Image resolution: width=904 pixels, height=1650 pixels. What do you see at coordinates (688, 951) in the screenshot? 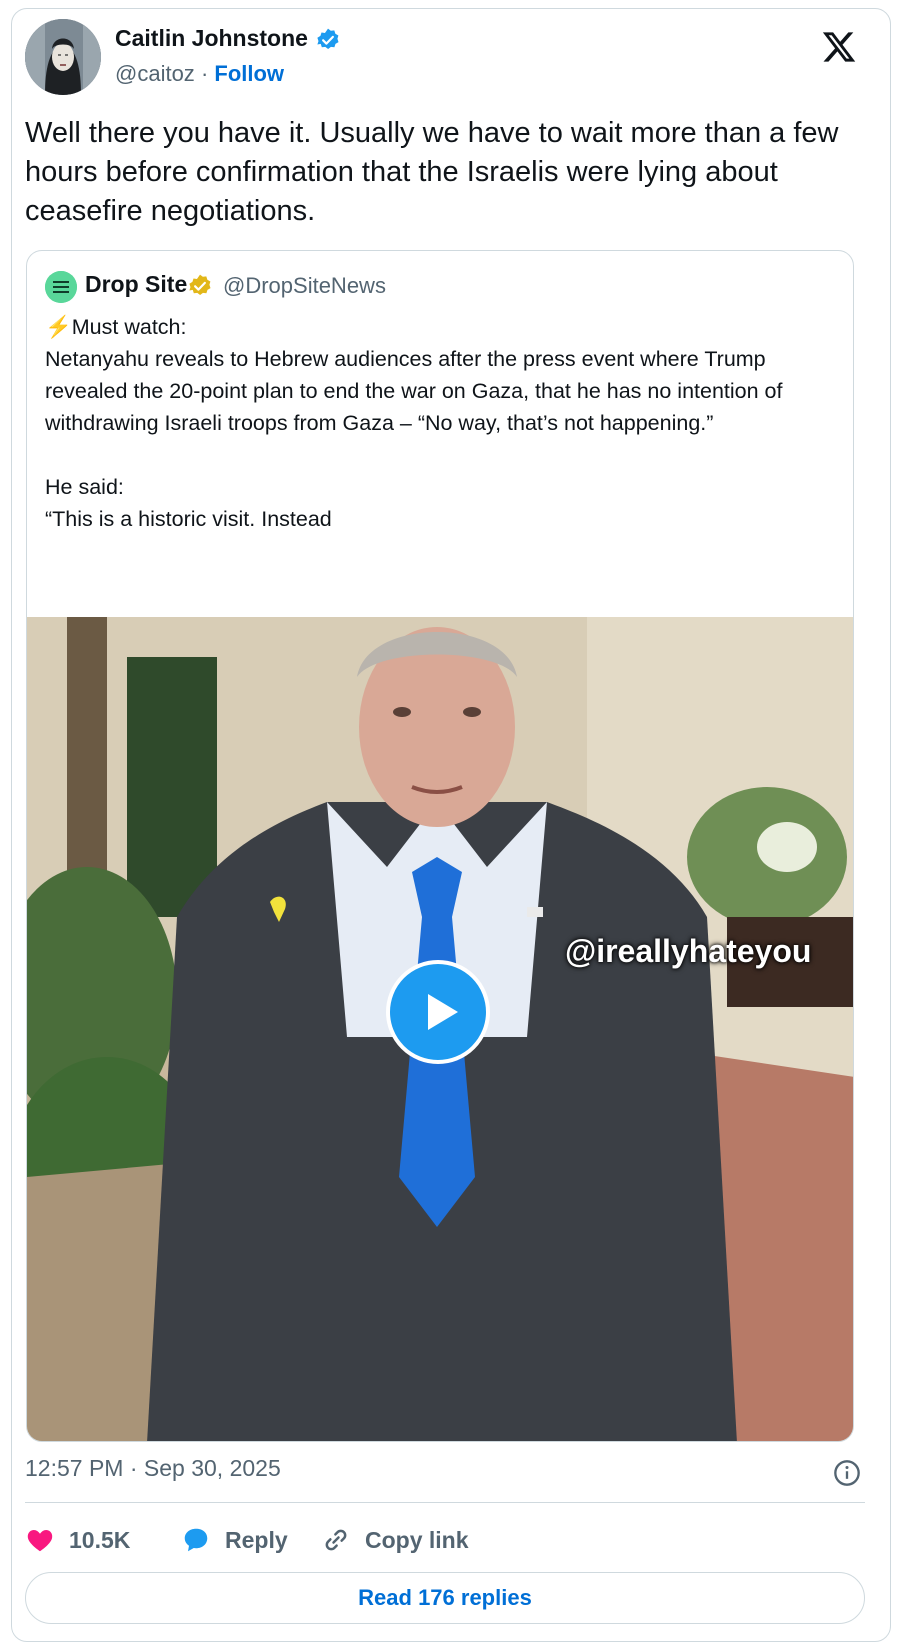
I see `video-watermark: @ireallyhateyou` at bounding box center [688, 951].